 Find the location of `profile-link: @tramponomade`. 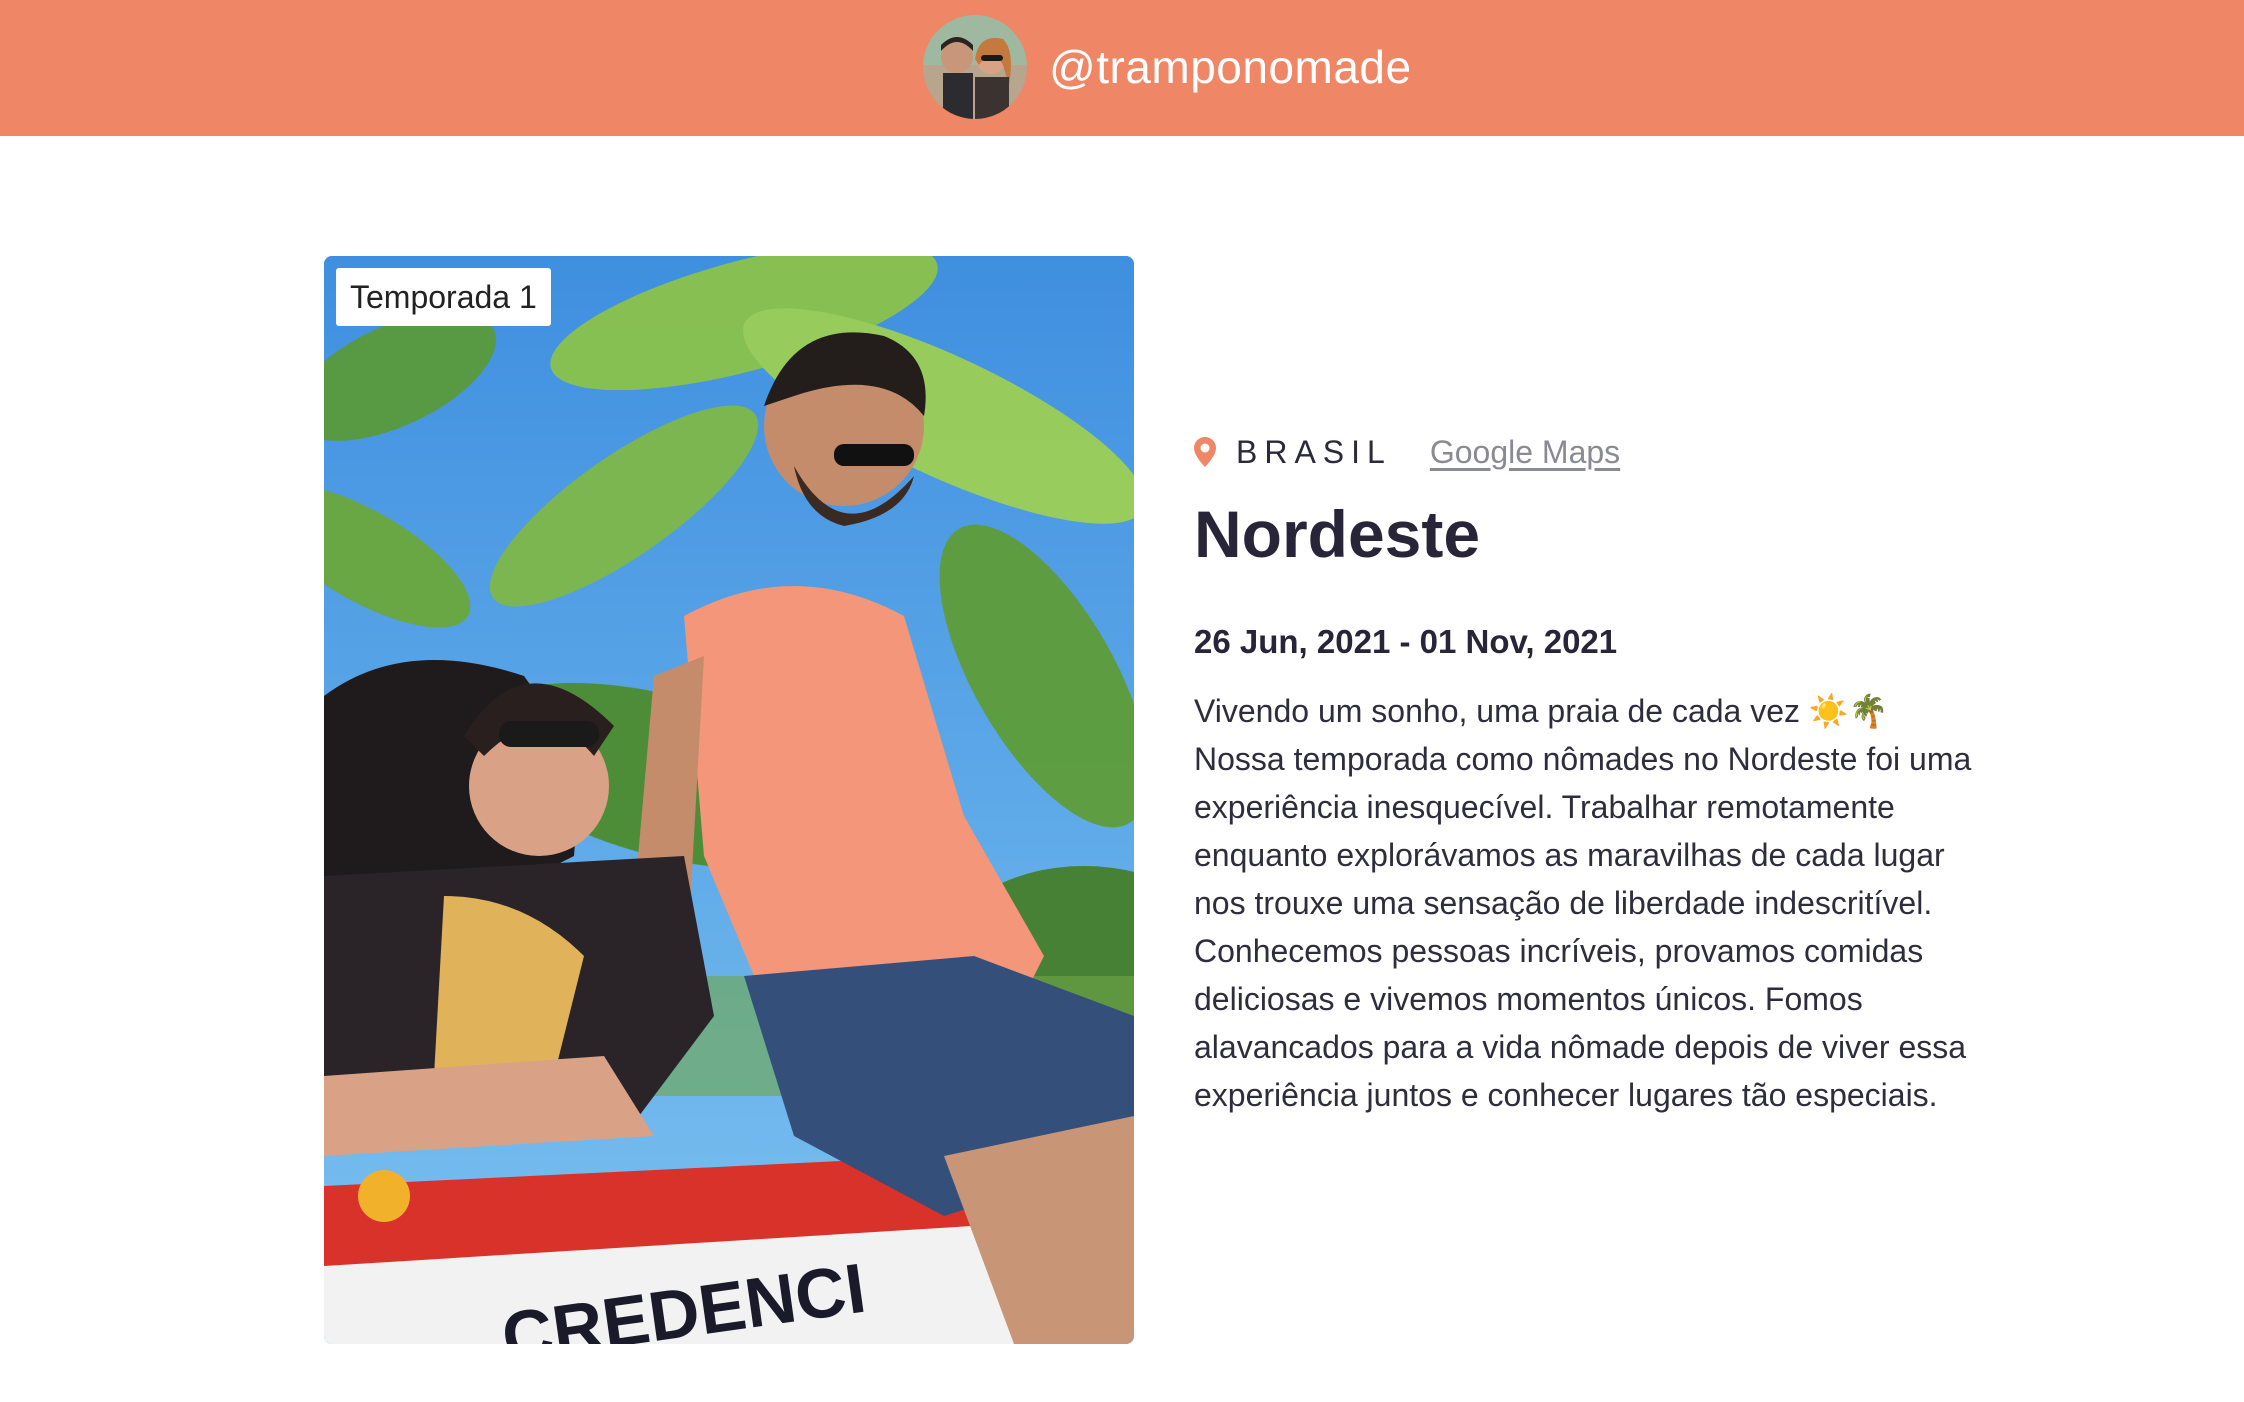

profile-link: @tramponomade is located at coordinates (1167, 67).